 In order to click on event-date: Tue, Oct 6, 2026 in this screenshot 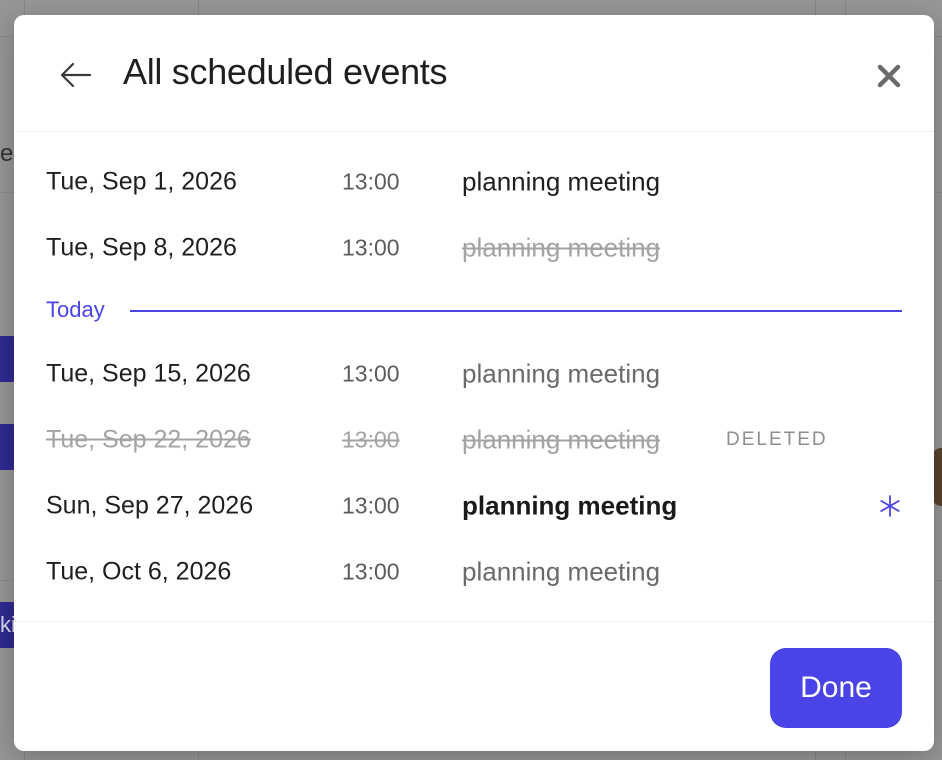, I will do `click(139, 571)`.